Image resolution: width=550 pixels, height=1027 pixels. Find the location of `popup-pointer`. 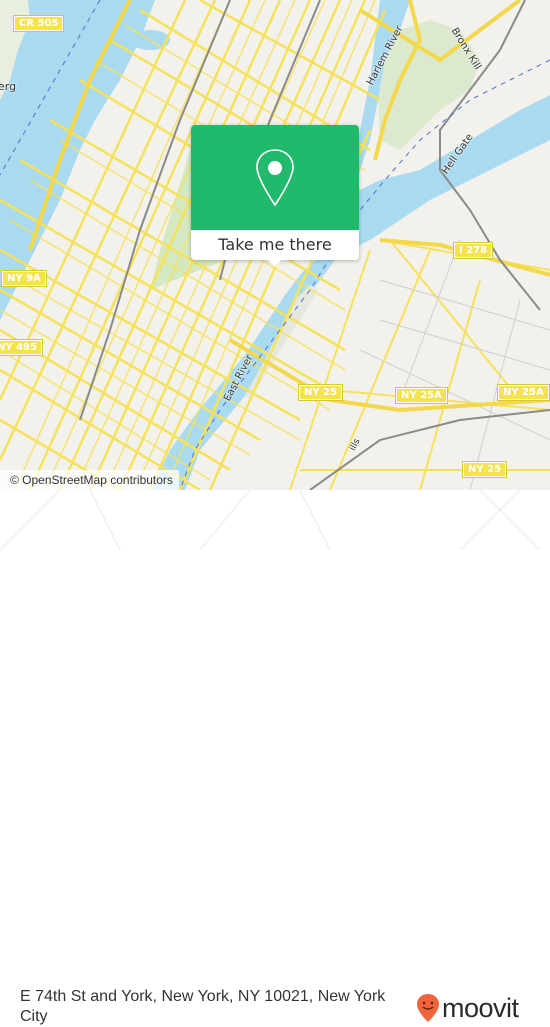

popup-pointer is located at coordinates (275, 262).